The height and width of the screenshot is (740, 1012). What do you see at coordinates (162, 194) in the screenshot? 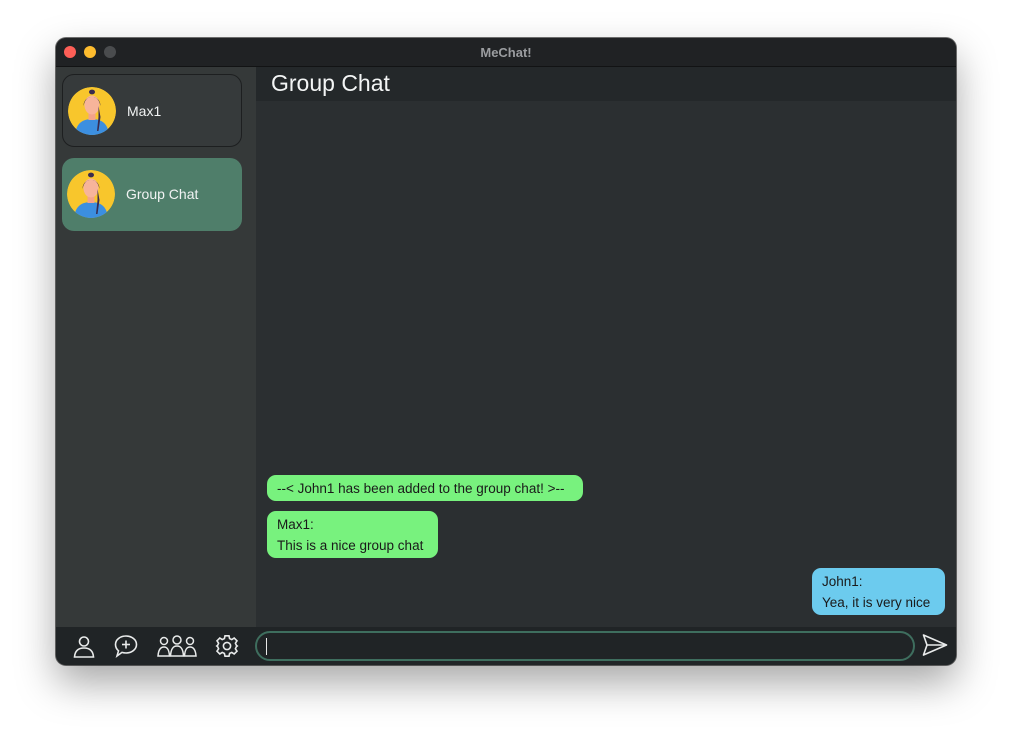
I see `contact-name: Group Chat` at bounding box center [162, 194].